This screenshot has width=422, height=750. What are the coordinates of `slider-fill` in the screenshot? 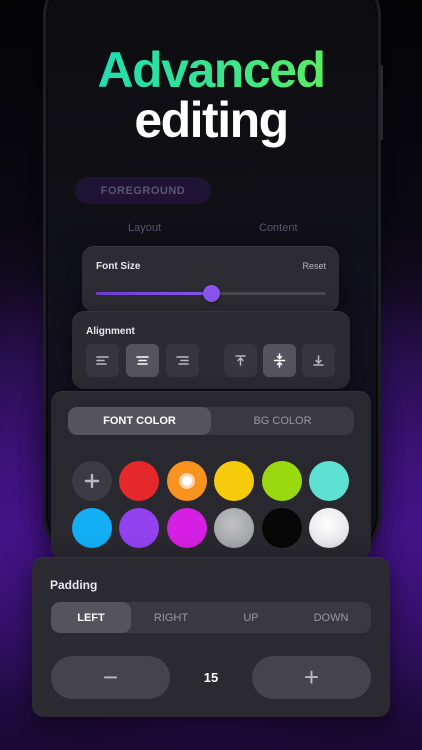 It's located at (153, 293).